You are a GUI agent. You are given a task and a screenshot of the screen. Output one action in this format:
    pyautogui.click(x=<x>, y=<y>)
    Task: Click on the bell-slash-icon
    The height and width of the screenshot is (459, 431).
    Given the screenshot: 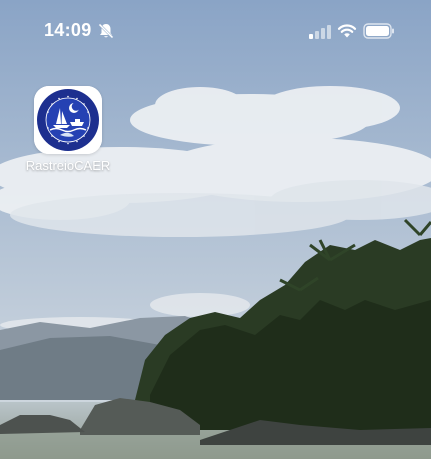 What is the action you would take?
    pyautogui.click(x=106, y=31)
    